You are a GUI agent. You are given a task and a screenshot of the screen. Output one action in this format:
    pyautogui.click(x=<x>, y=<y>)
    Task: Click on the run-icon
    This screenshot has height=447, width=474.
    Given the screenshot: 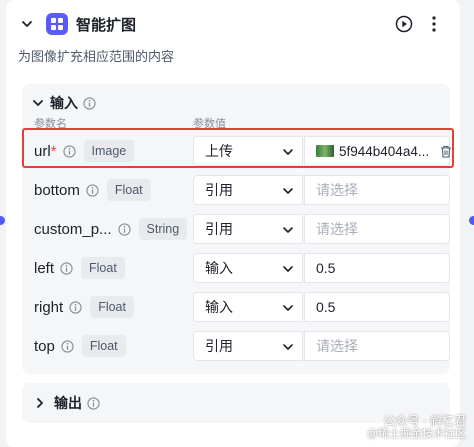 What is the action you would take?
    pyautogui.click(x=404, y=24)
    